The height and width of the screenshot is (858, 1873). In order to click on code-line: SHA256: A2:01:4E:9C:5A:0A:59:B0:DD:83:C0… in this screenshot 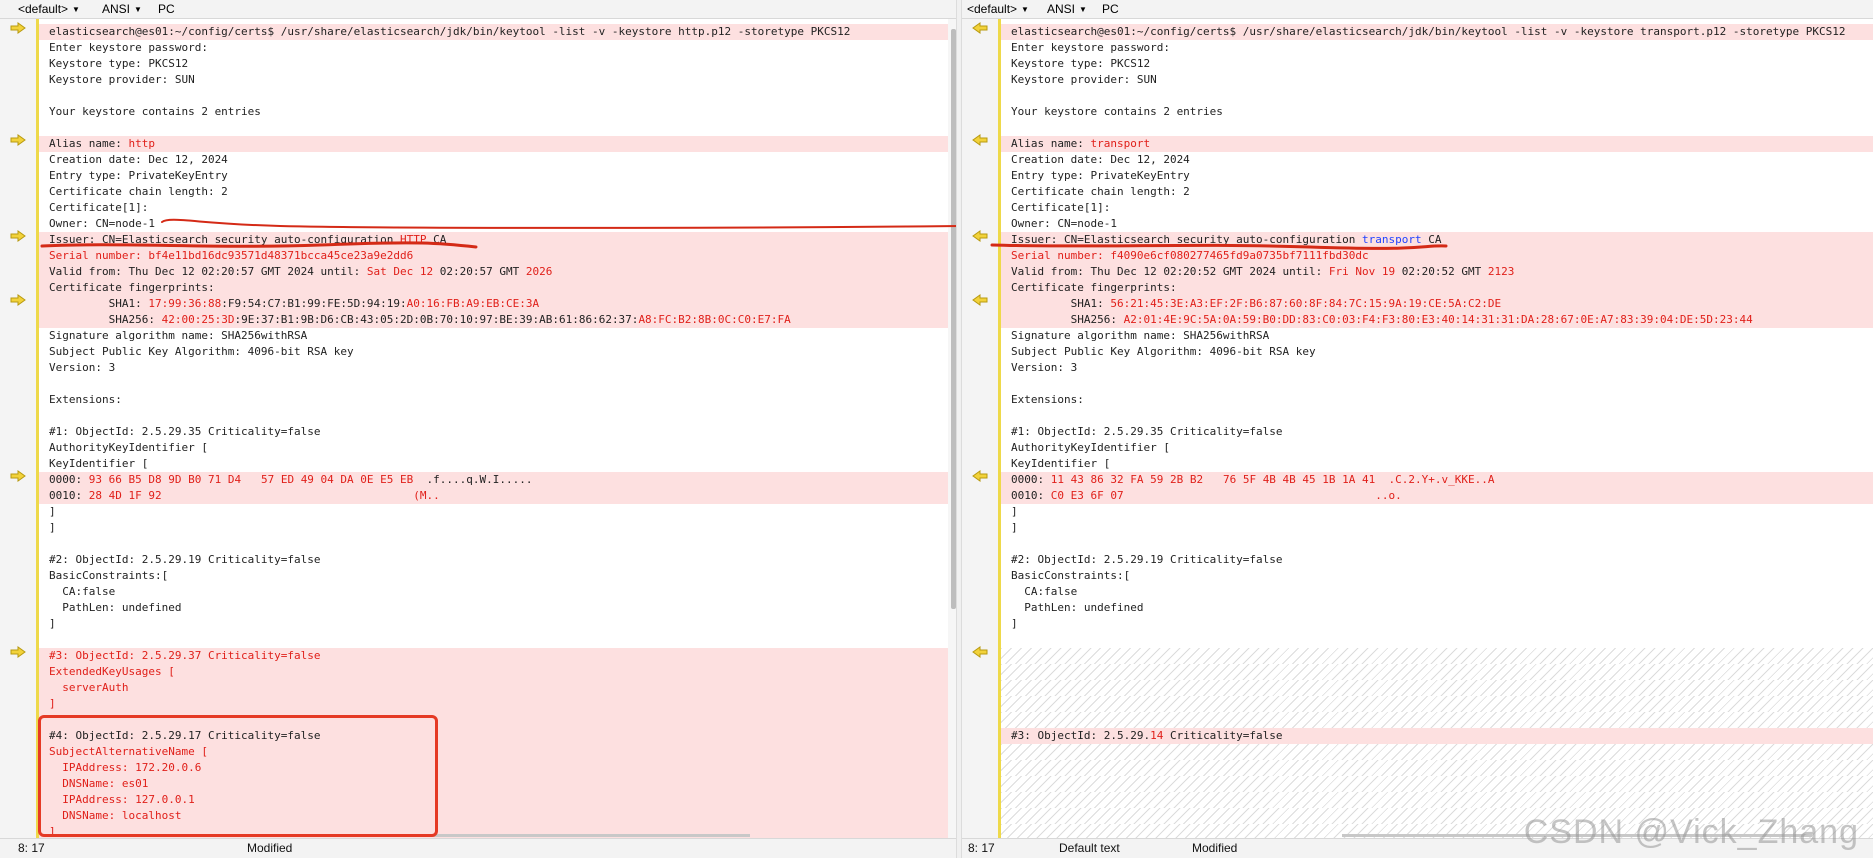, I will do `click(1437, 320)`.